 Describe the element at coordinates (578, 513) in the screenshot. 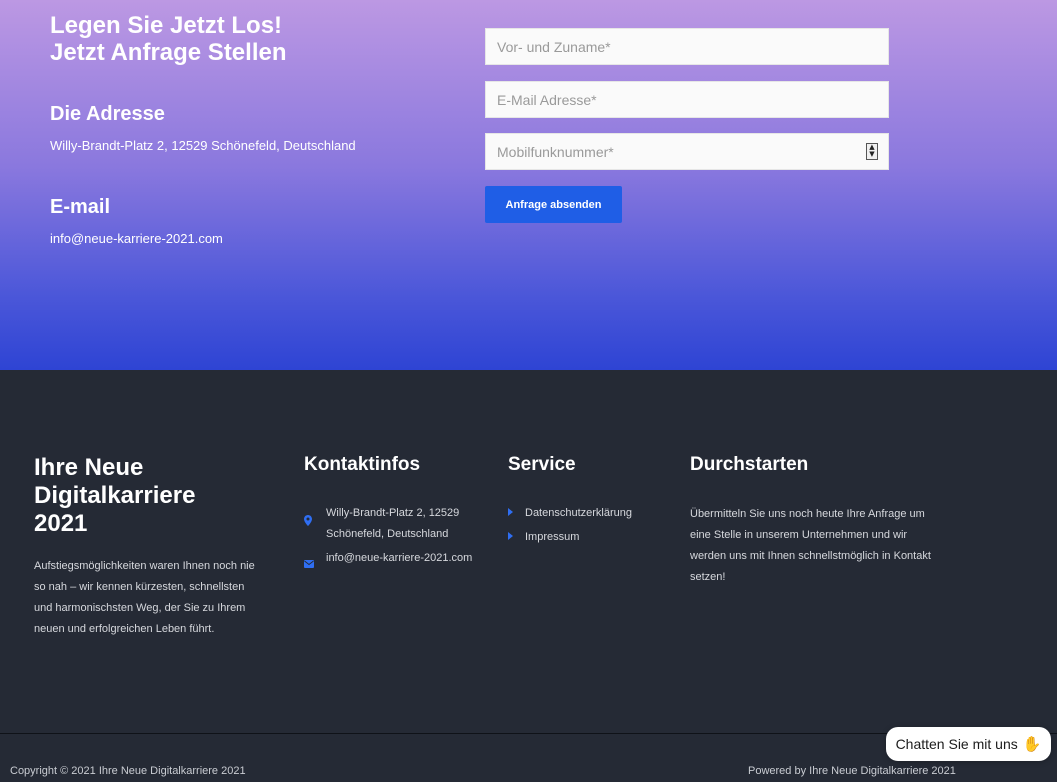

I see `service-item-label: Datenschutzerklärung` at that location.